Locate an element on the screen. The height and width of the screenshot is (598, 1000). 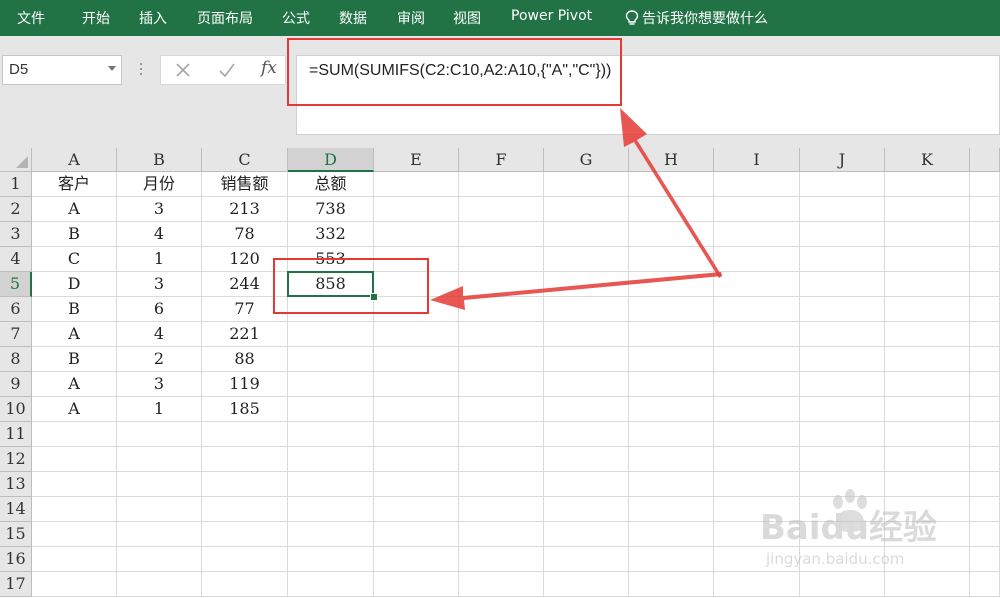
cell-g7 is located at coordinates (586, 334).